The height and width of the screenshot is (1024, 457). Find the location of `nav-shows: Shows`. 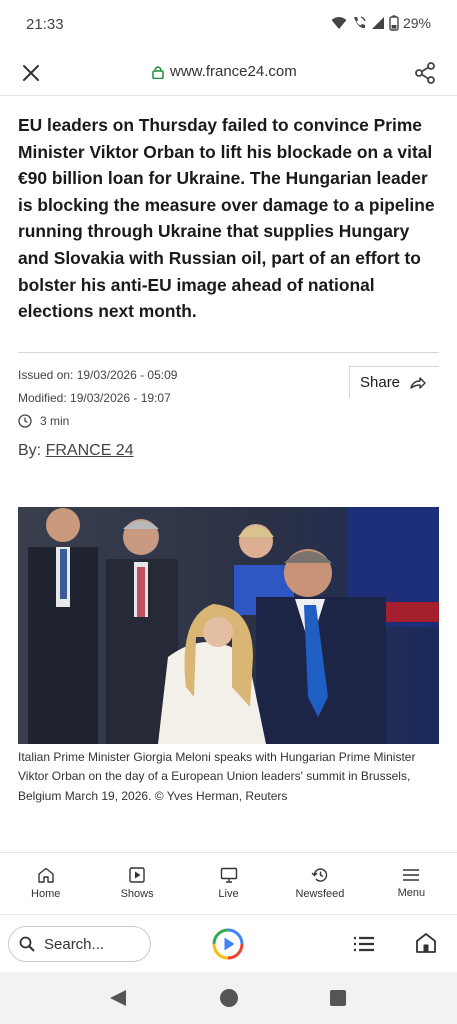

nav-shows: Shows is located at coordinates (136, 883).